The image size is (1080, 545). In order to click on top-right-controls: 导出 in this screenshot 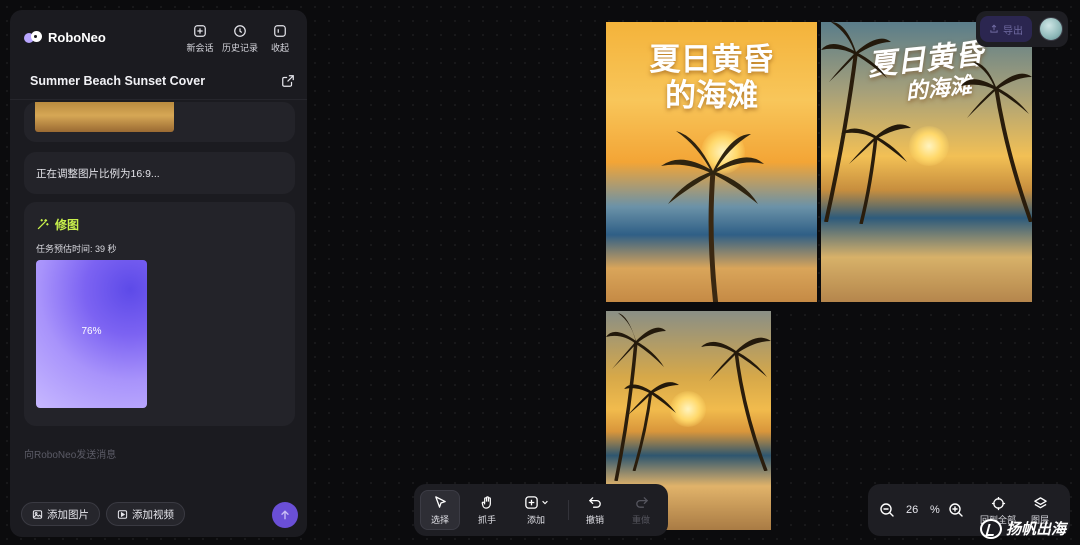, I will do `click(1022, 29)`.